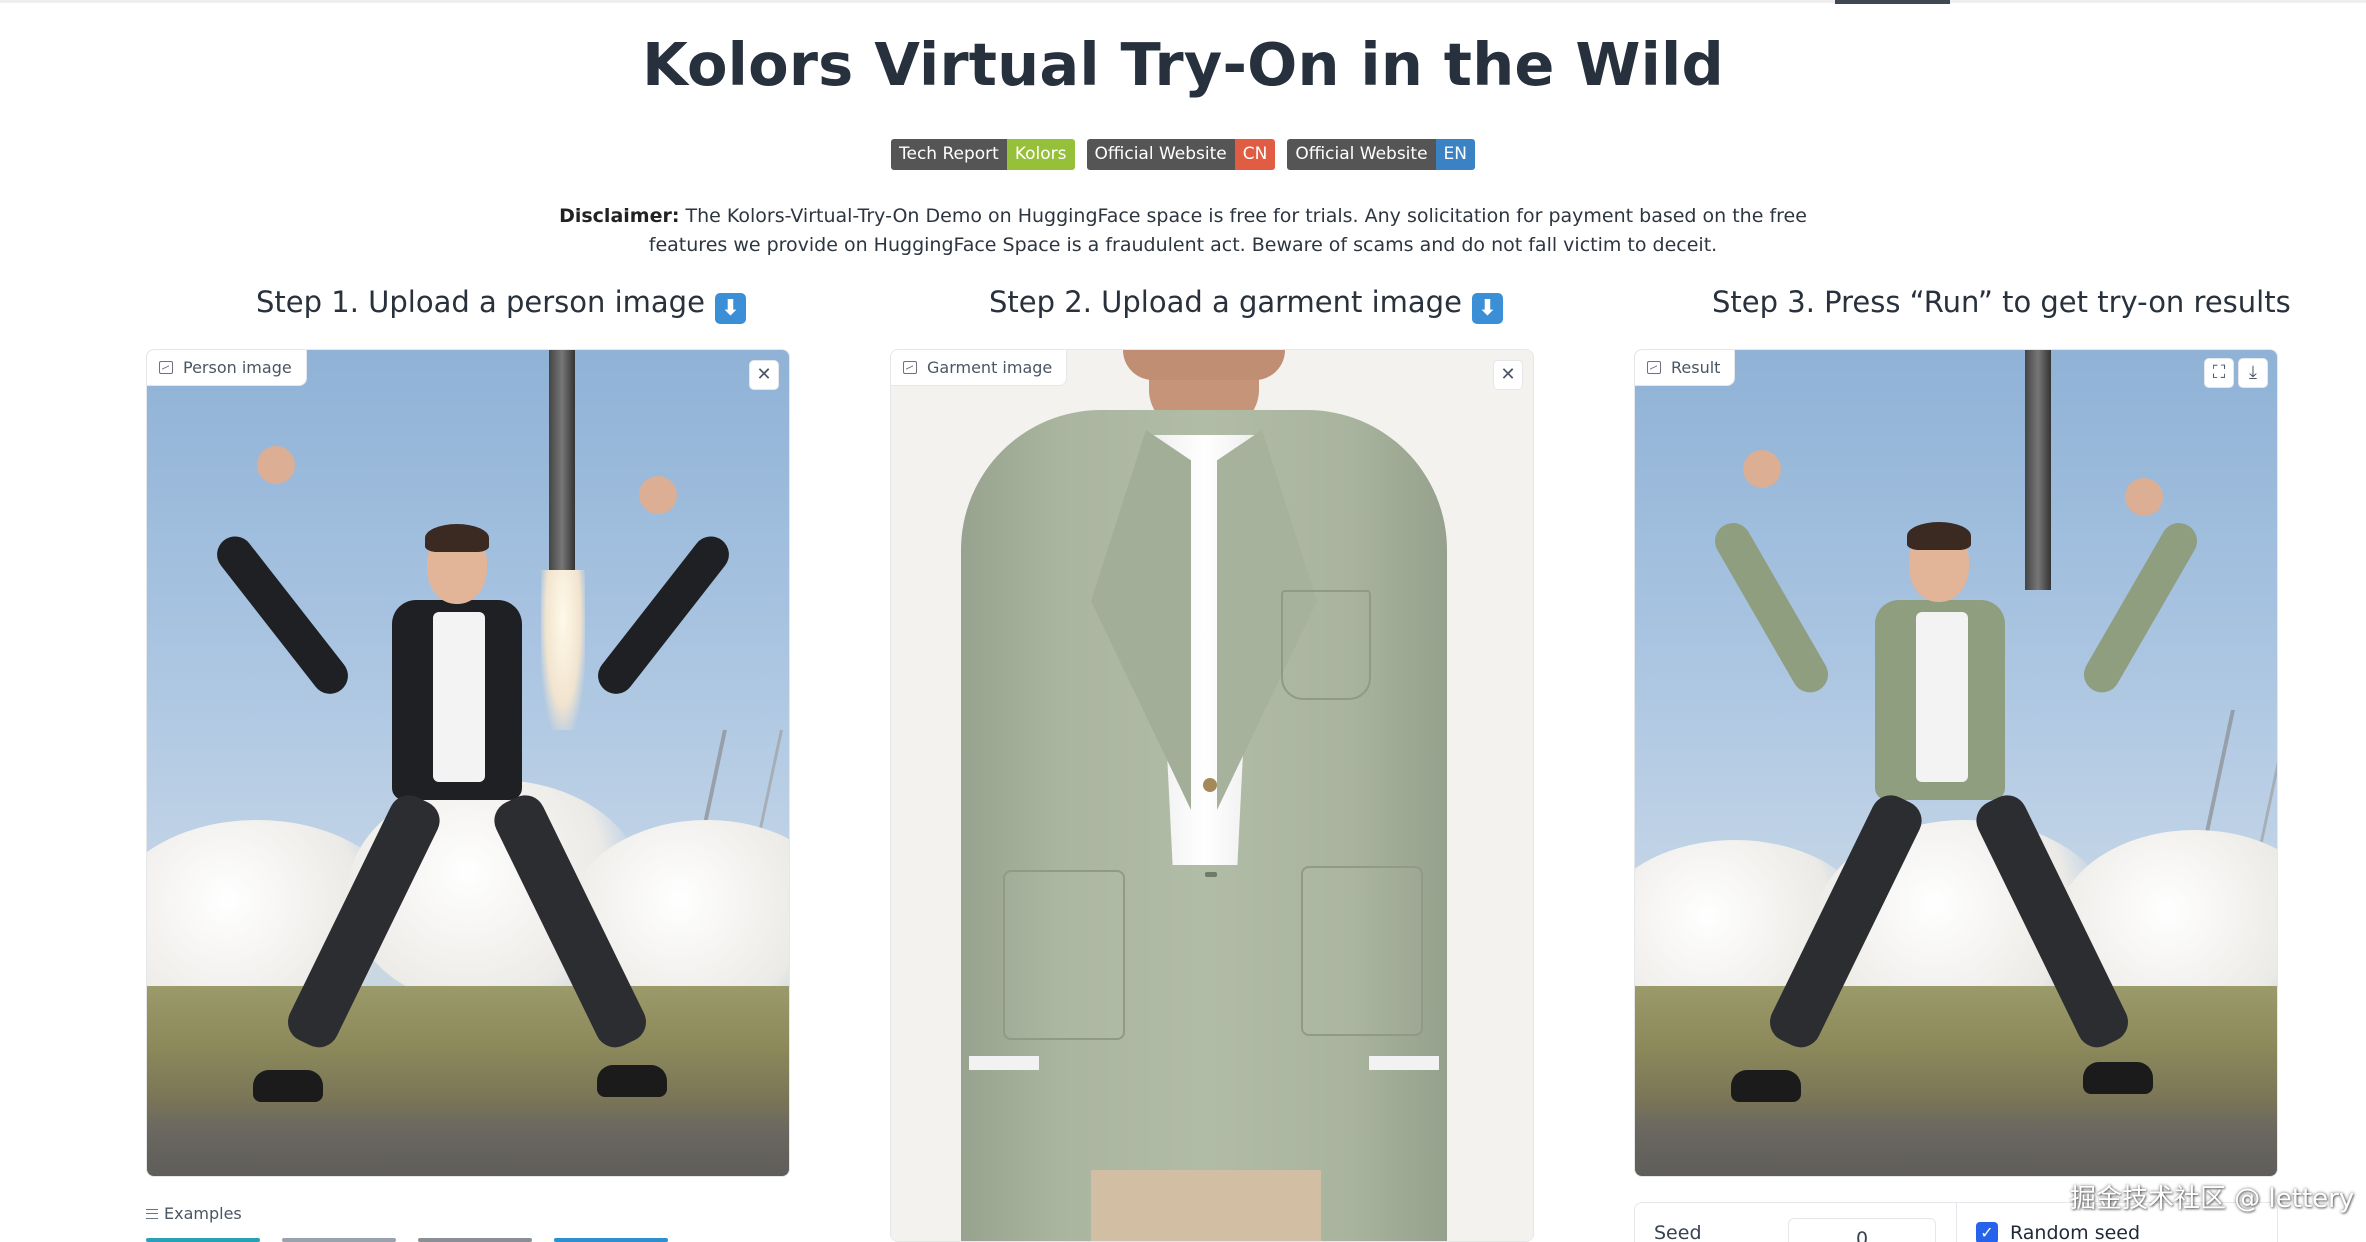 The height and width of the screenshot is (1242, 2366). Describe the element at coordinates (480, 302) in the screenshot. I see `step1-text: Step 1. Upload a person image` at that location.